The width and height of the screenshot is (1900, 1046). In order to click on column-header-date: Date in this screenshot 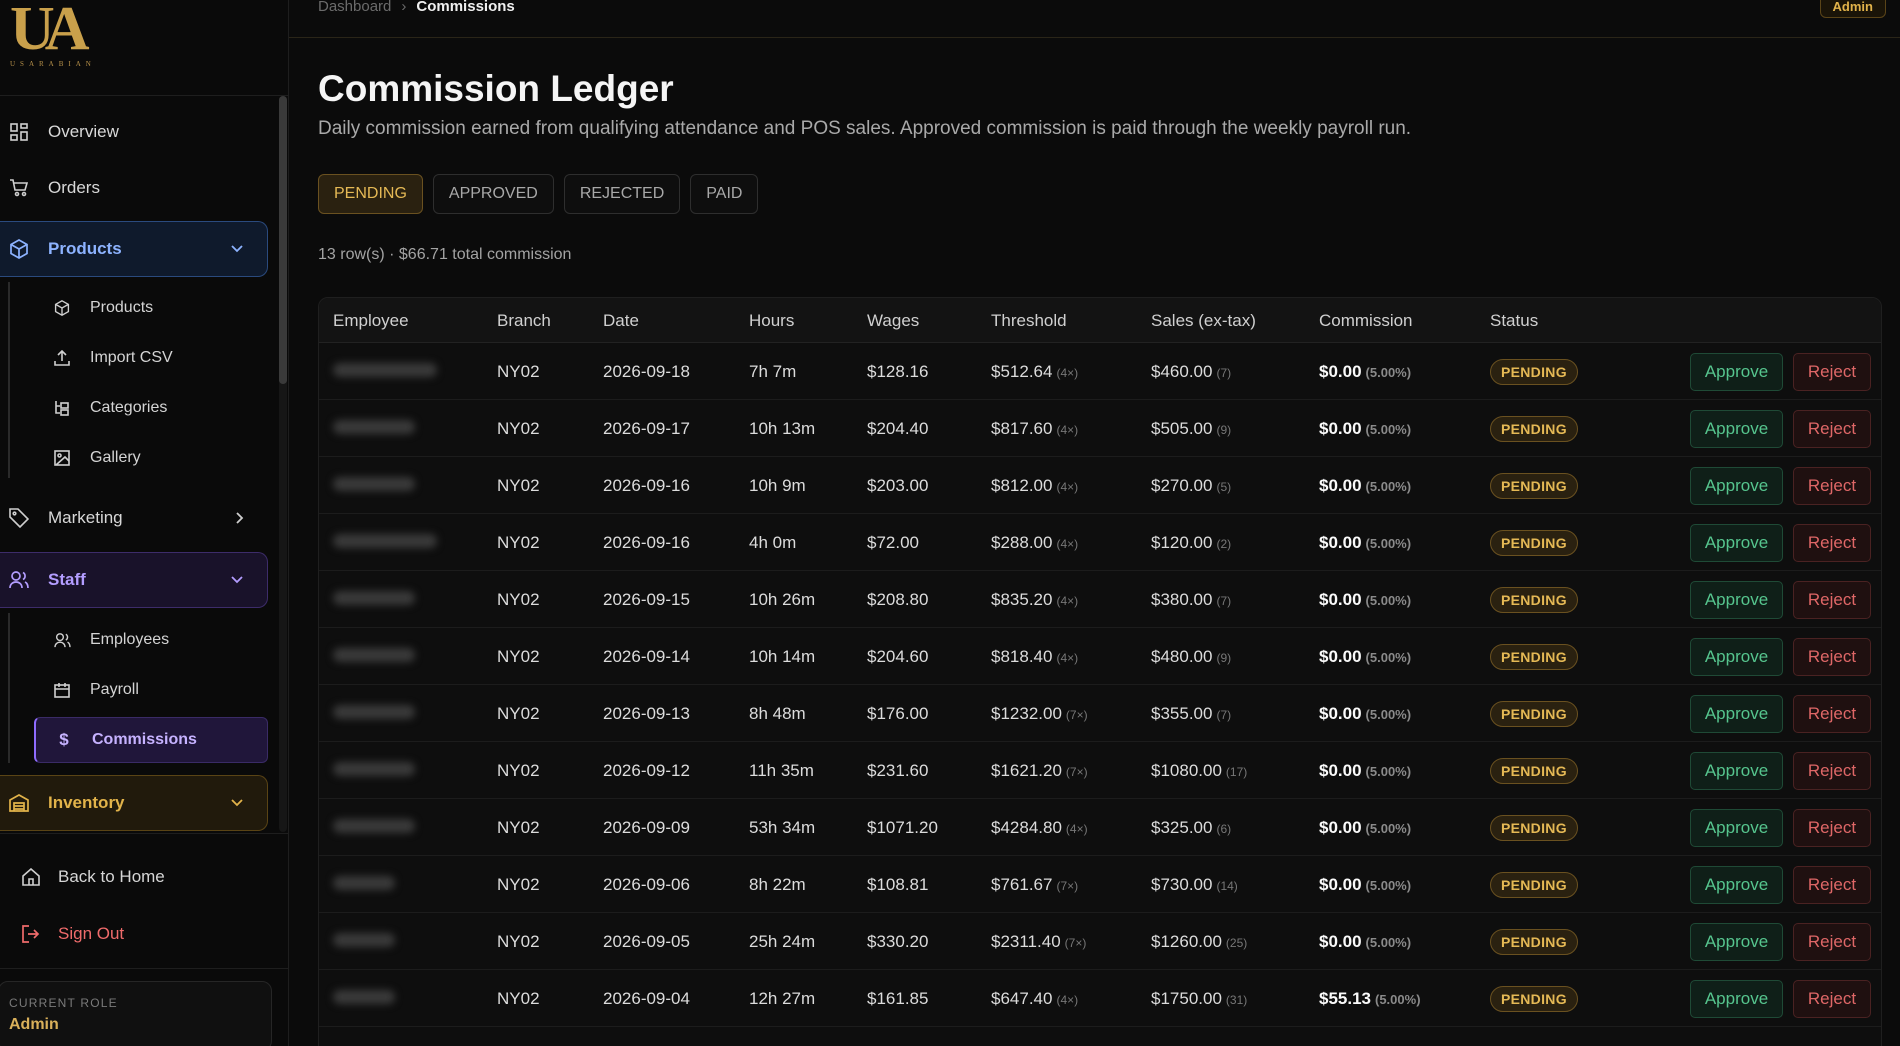, I will do `click(621, 321)`.